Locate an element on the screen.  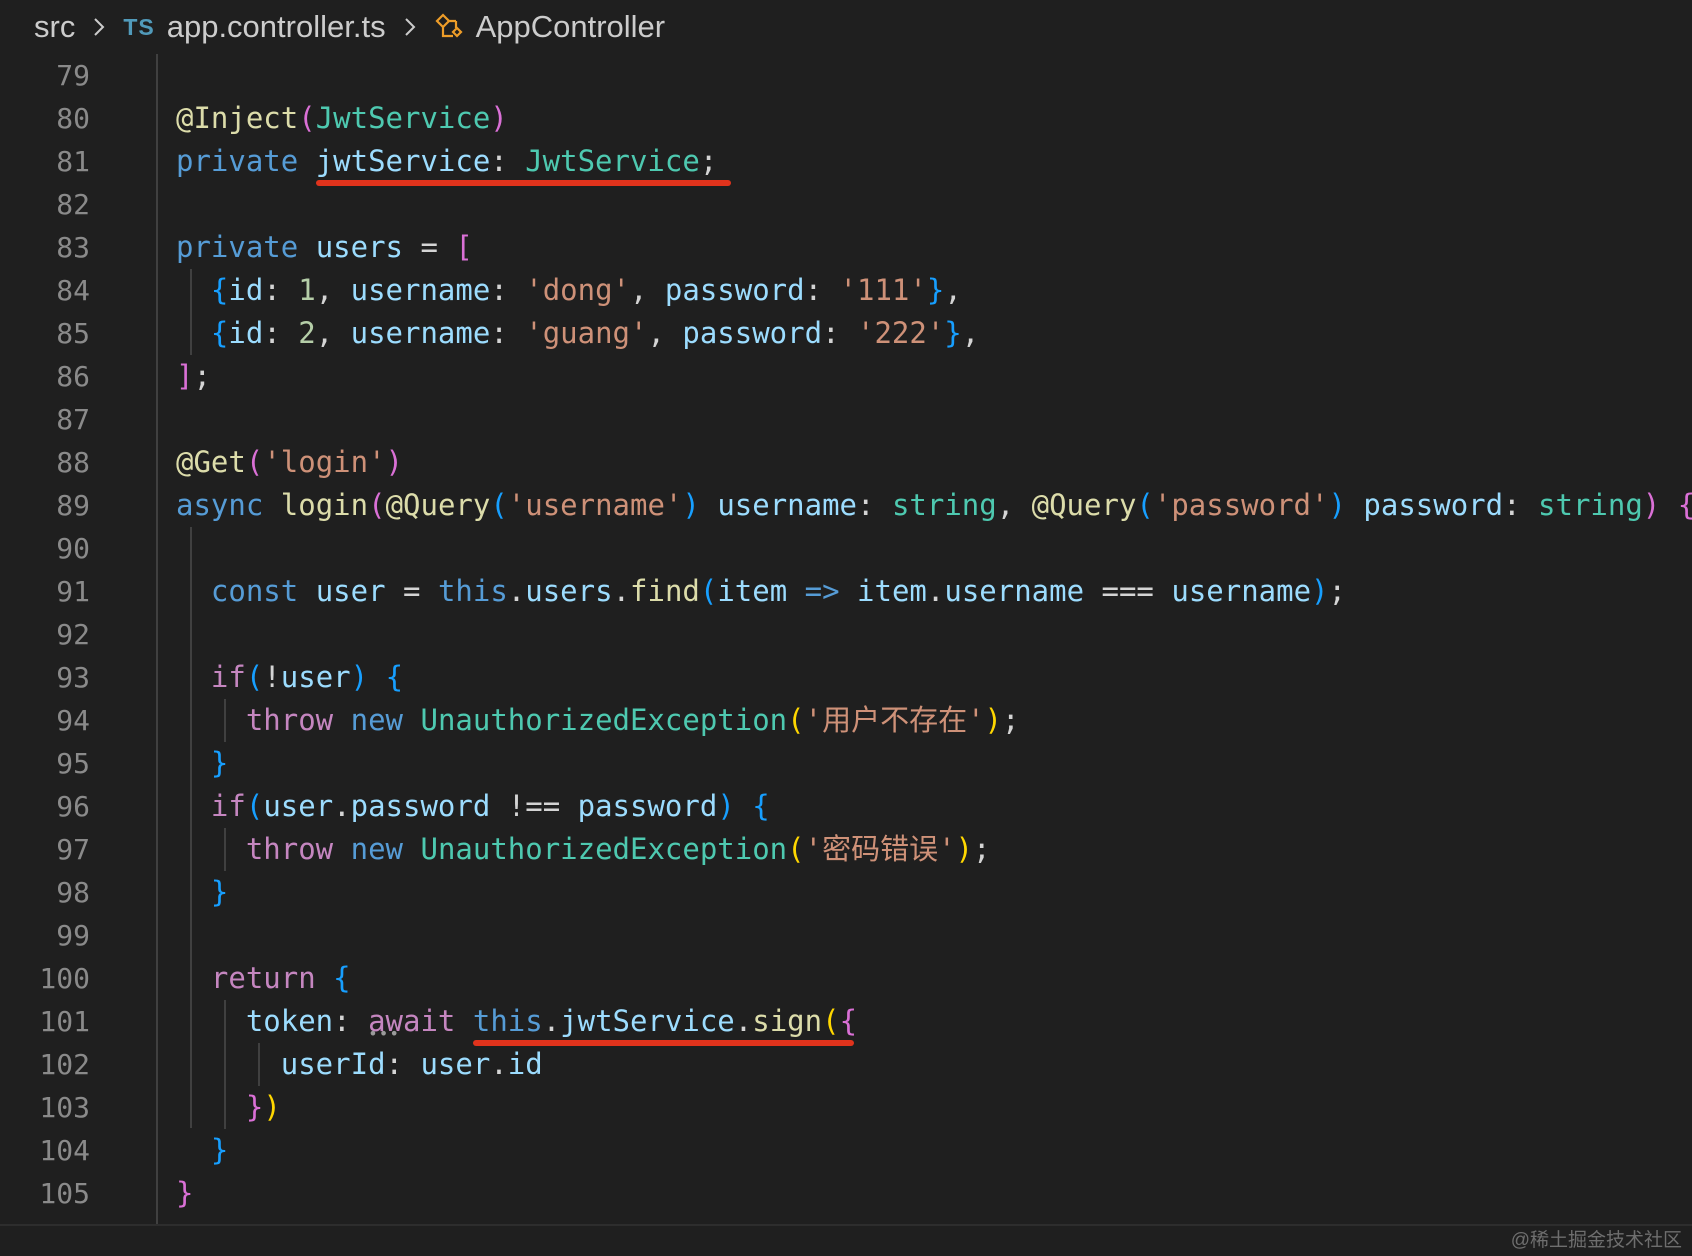
code-token: ) is located at coordinates (499, 118).